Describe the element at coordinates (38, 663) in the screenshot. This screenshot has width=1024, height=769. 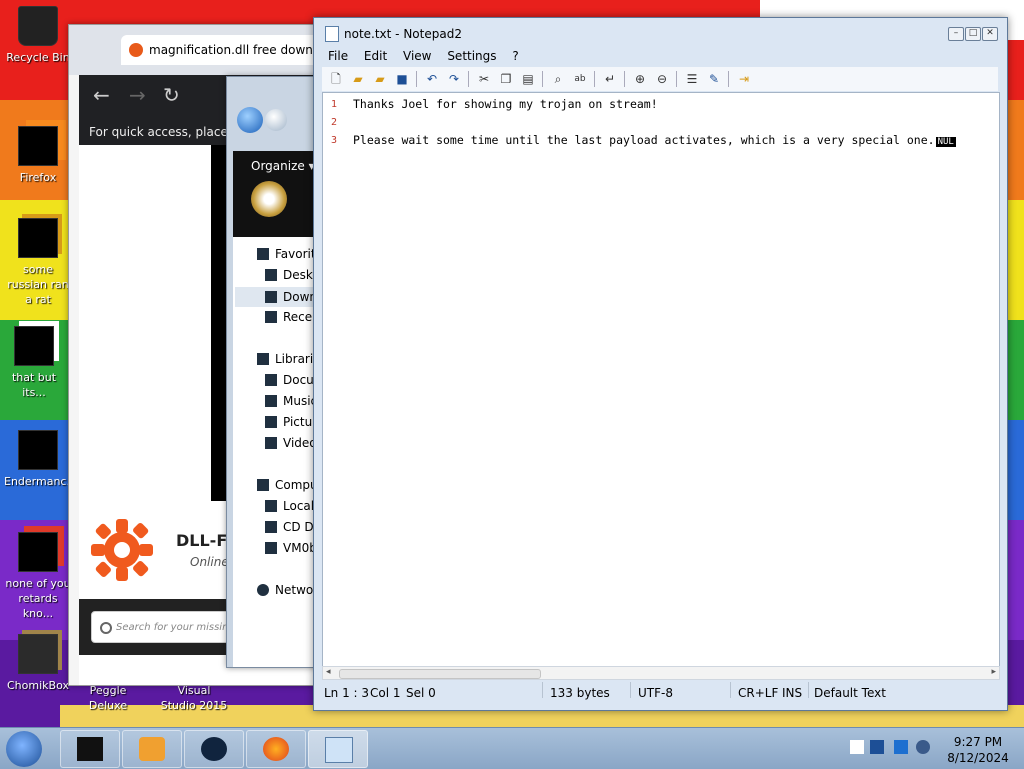
I see `desktop-icon-chomikbox: ChomikBox` at that location.